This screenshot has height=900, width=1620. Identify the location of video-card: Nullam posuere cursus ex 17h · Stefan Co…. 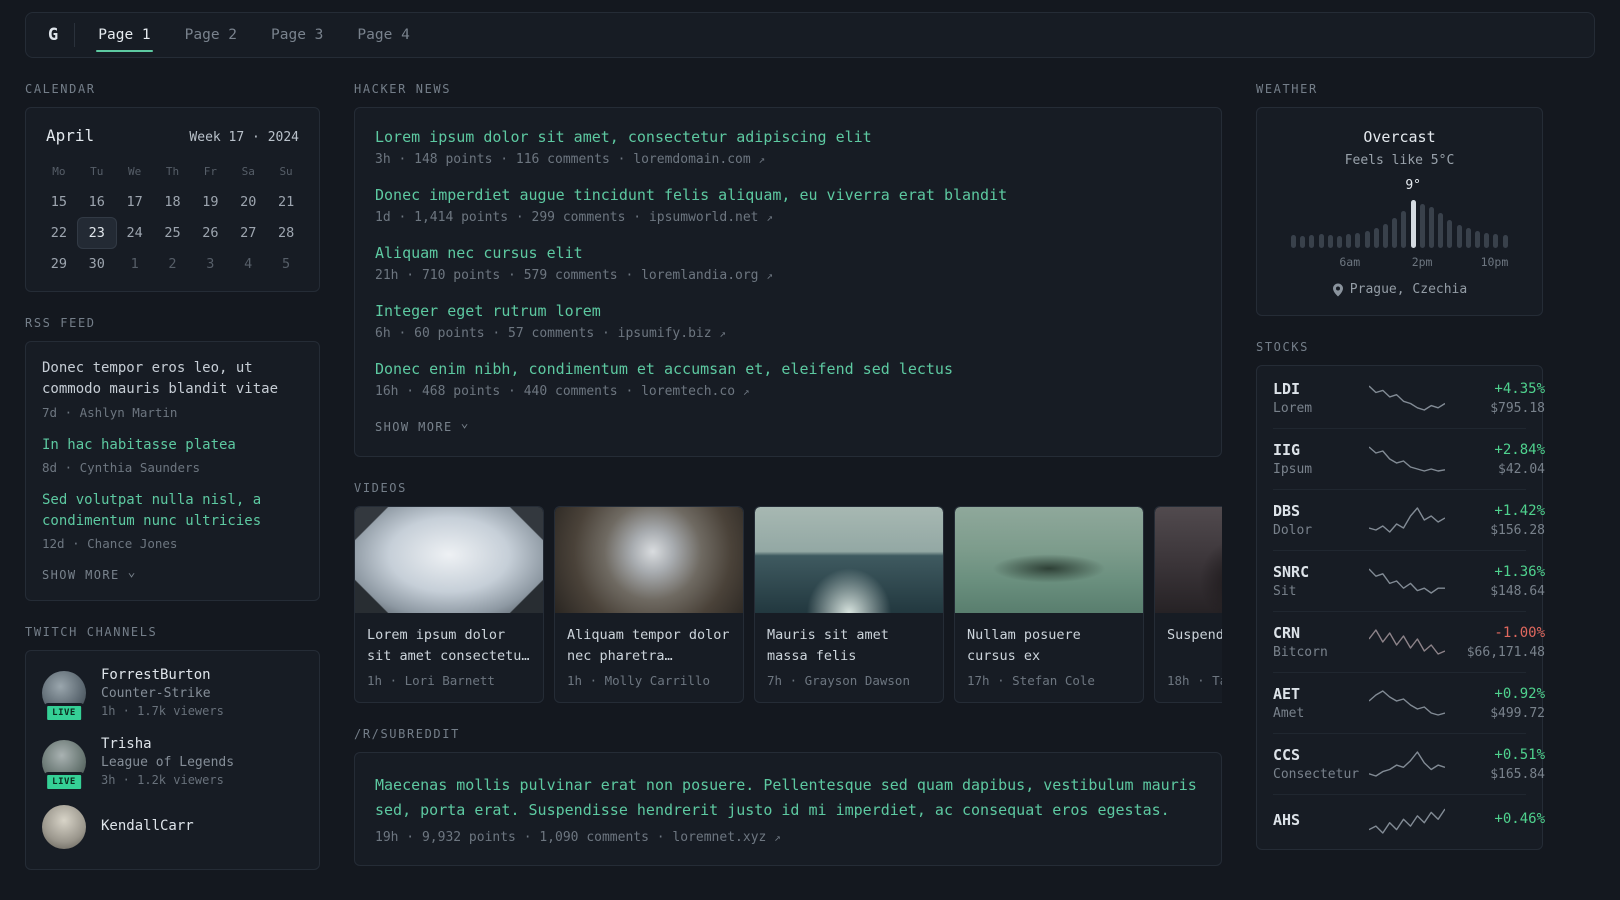
(1049, 604).